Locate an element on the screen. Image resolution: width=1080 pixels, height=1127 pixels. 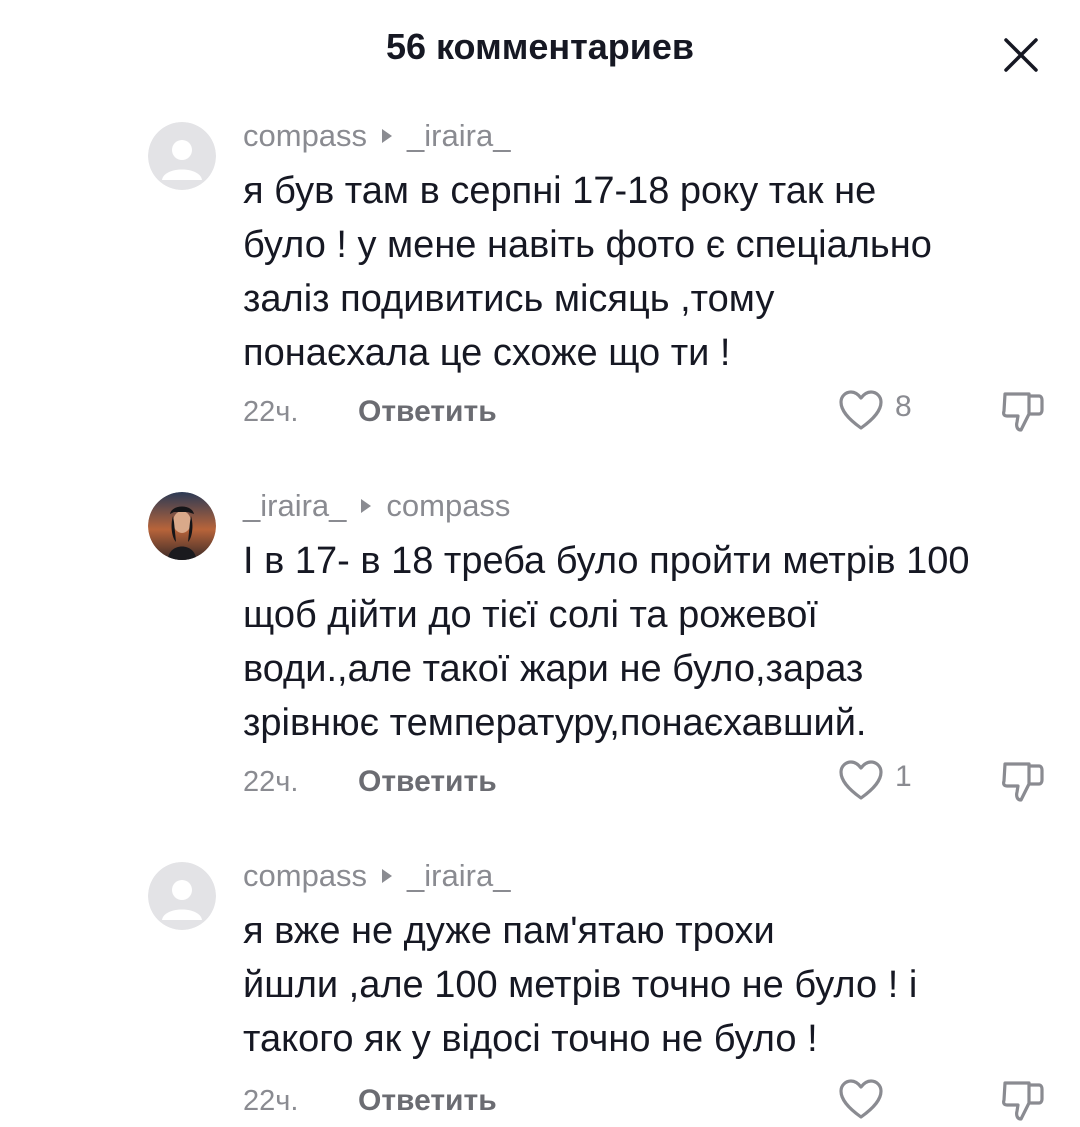
close-icon is located at coordinates (1021, 55).